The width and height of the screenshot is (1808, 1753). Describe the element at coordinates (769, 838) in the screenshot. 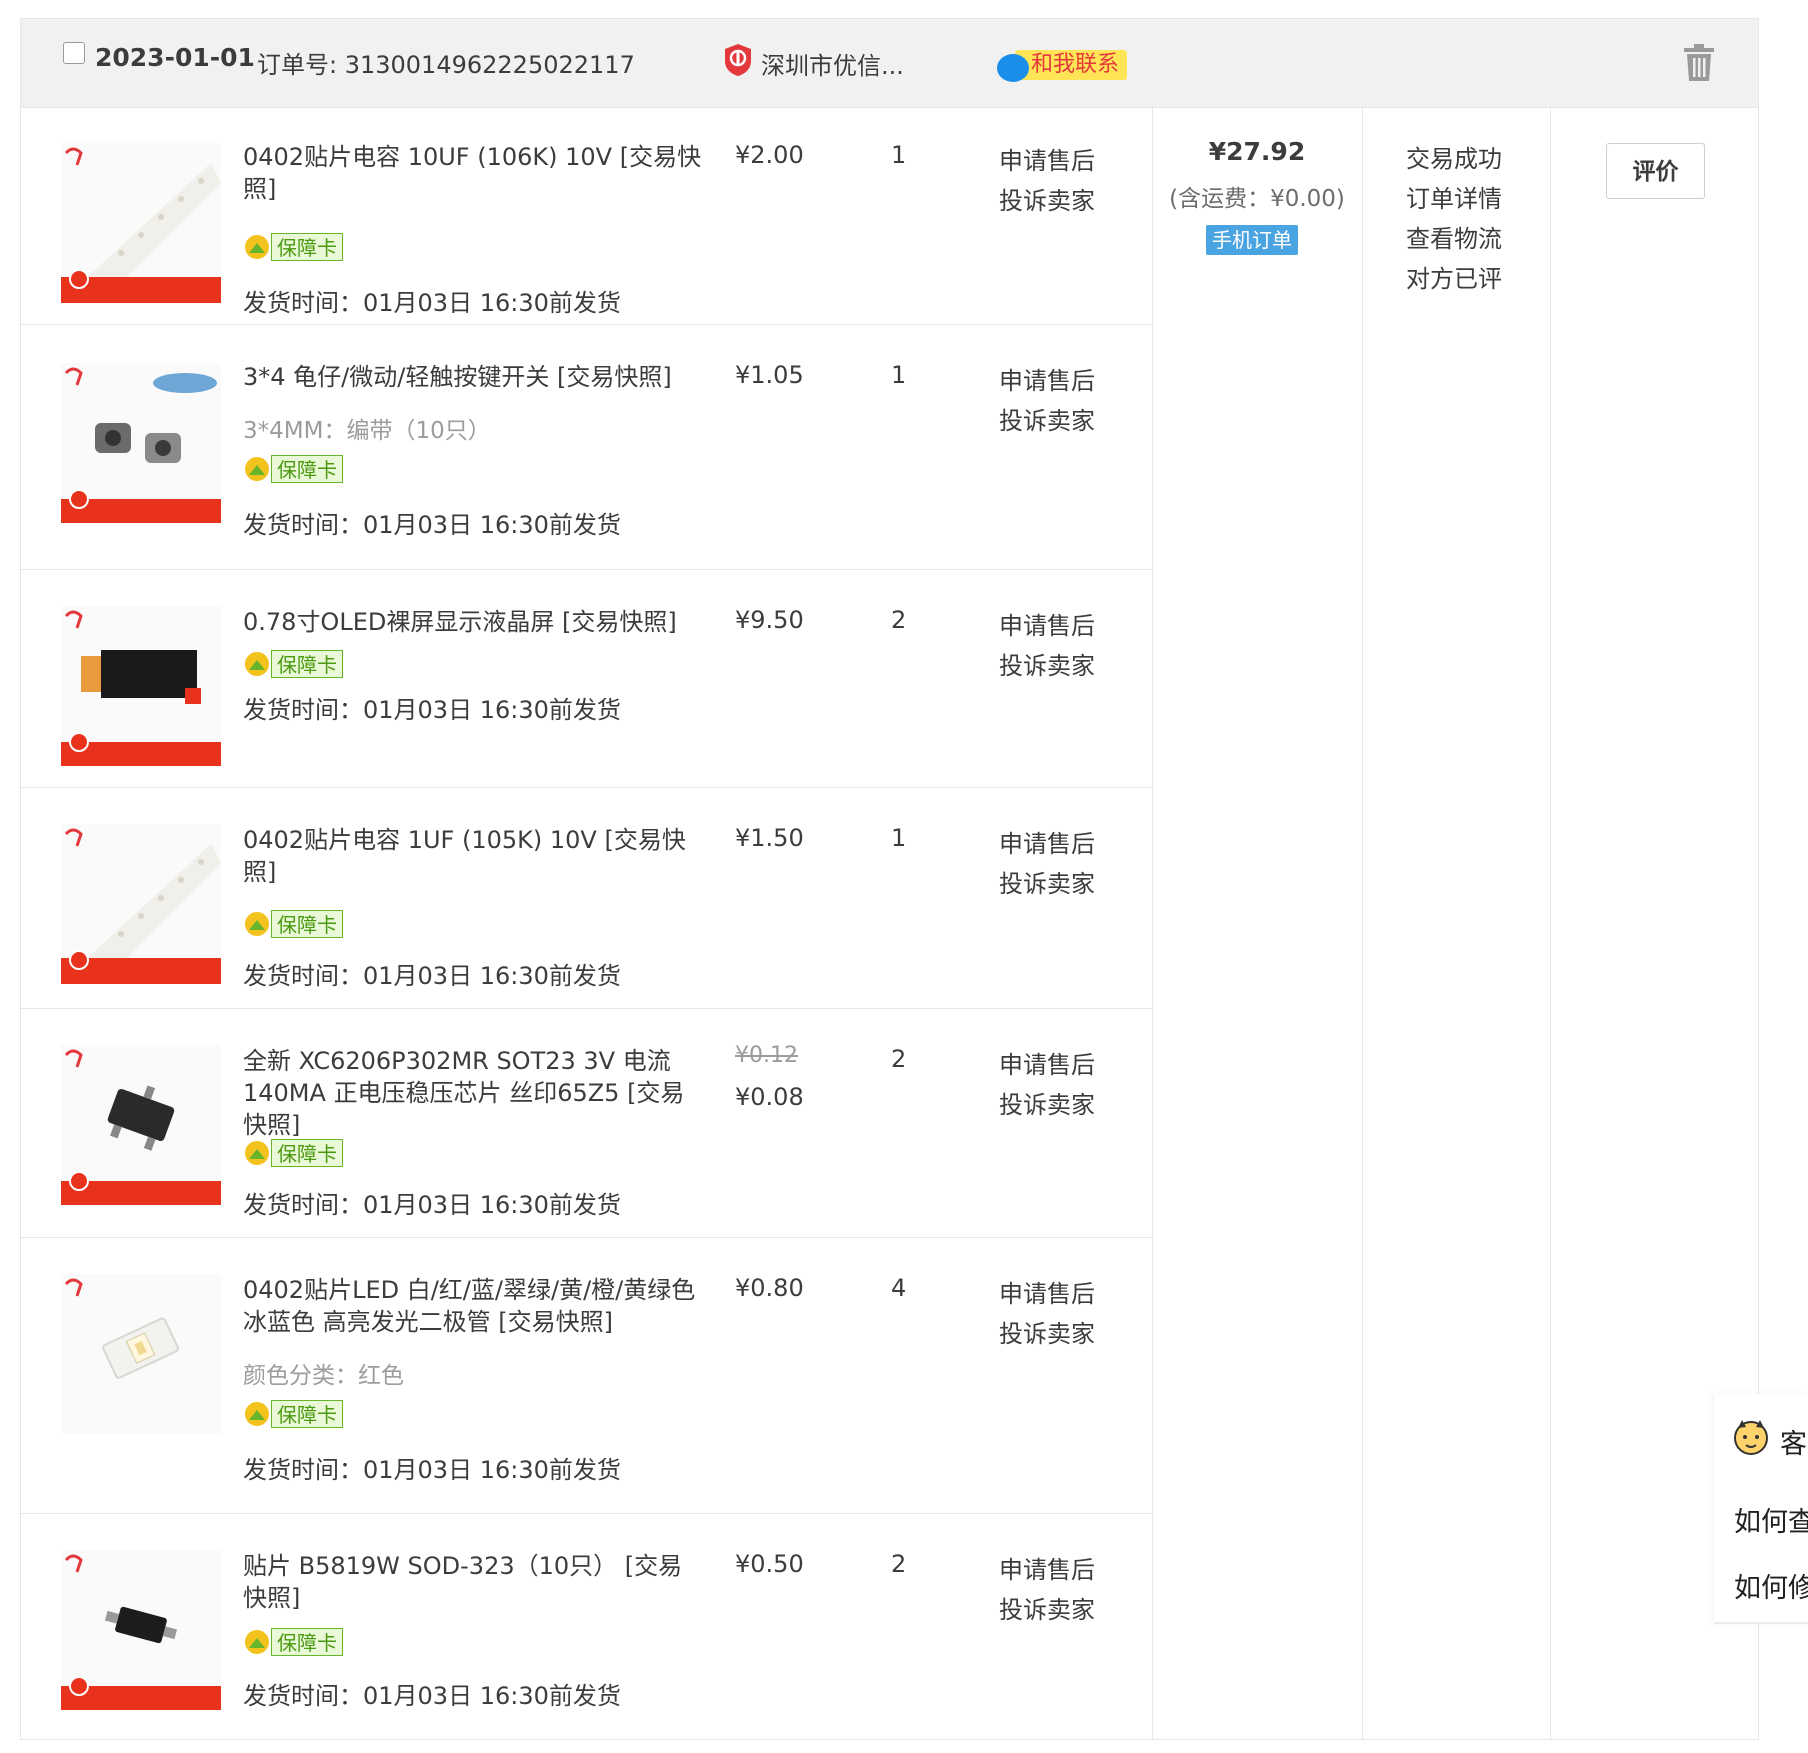

I see `unit-price: ¥1.50` at that location.